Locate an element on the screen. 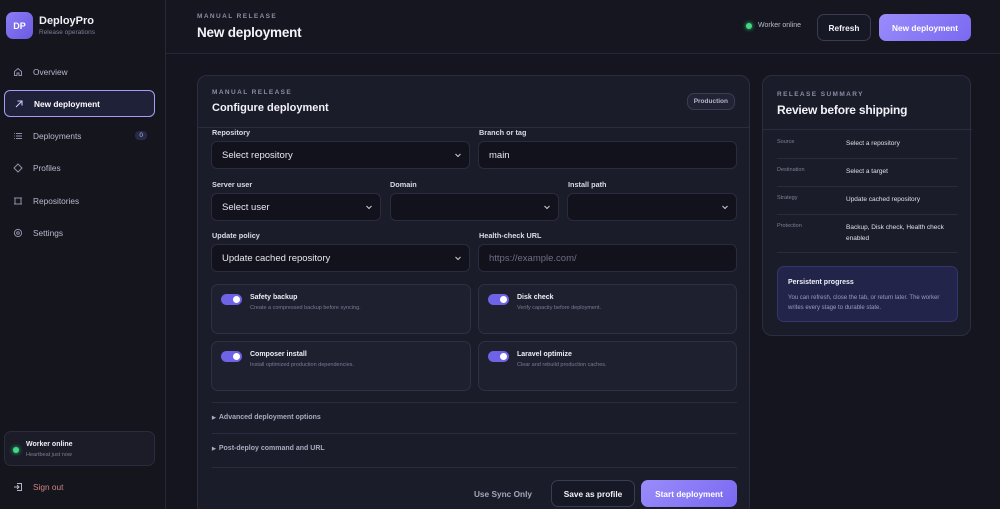  sidebar-item-label: Overview is located at coordinates (50, 71).